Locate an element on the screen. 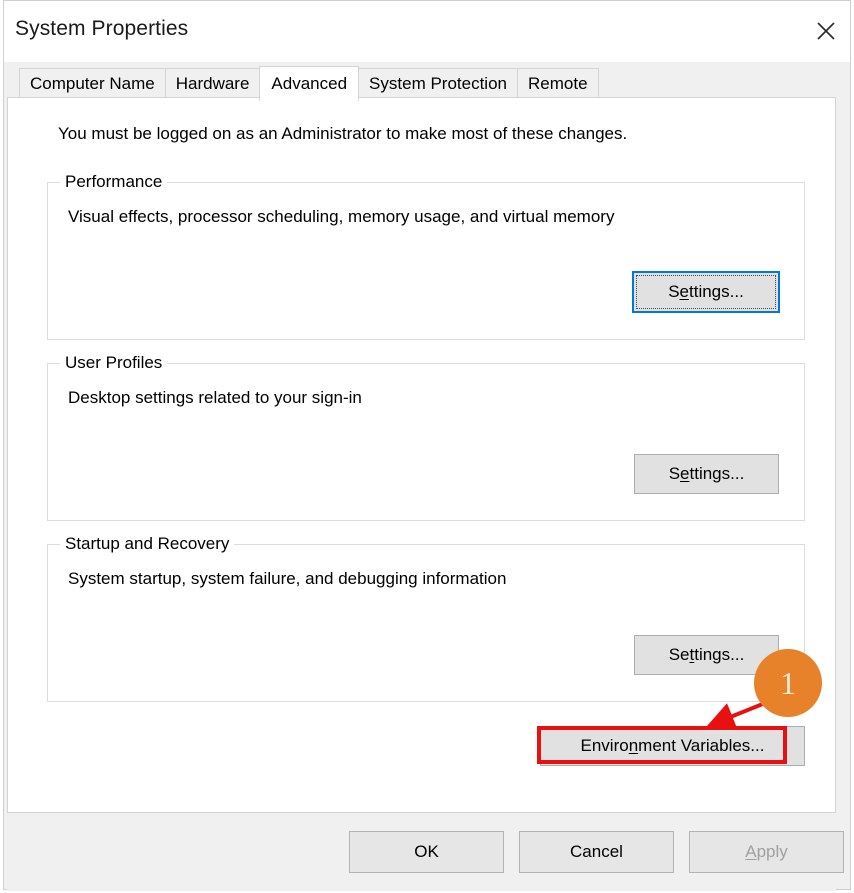 The image size is (854, 893). close-button is located at coordinates (826, 31).